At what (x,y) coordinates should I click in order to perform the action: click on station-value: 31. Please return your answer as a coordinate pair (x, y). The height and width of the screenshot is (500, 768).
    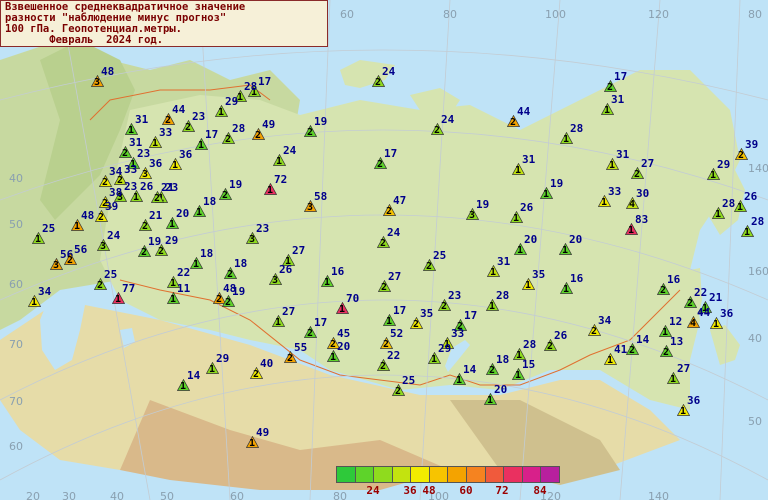
    Looking at the image, I should click on (618, 99).